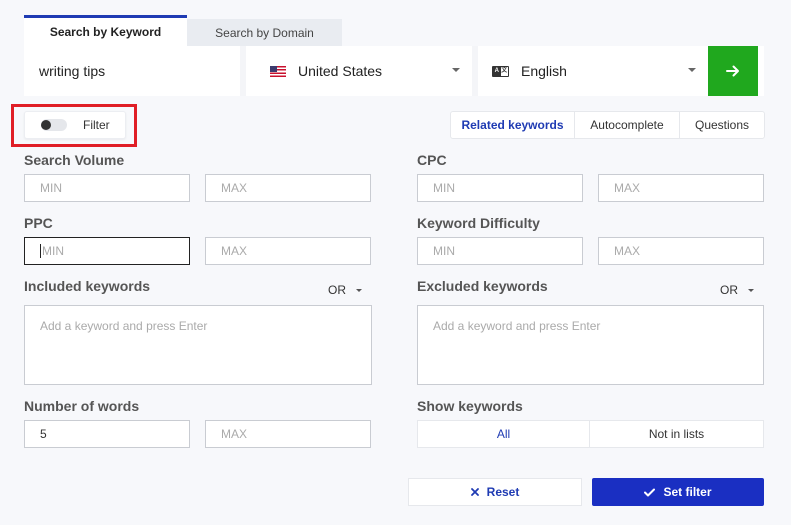 The width and height of the screenshot is (791, 525). I want to click on cpc-max-input: MAX, so click(681, 188).